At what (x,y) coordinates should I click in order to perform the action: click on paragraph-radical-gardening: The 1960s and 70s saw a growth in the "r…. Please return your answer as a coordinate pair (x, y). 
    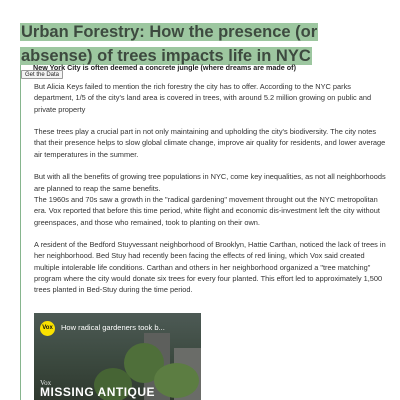
    Looking at the image, I should click on (207, 210).